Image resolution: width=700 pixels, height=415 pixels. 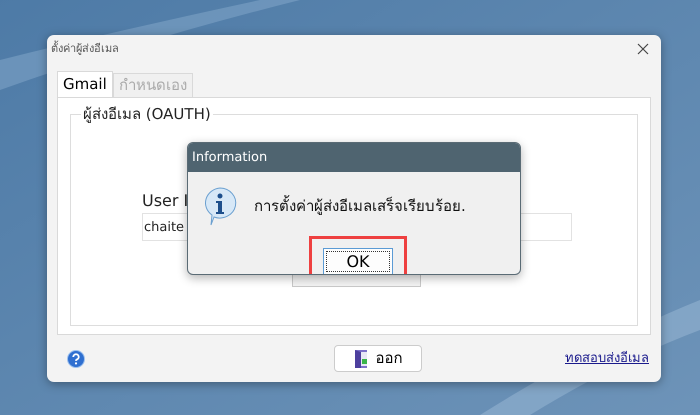 What do you see at coordinates (220, 206) in the screenshot?
I see `info-icon` at bounding box center [220, 206].